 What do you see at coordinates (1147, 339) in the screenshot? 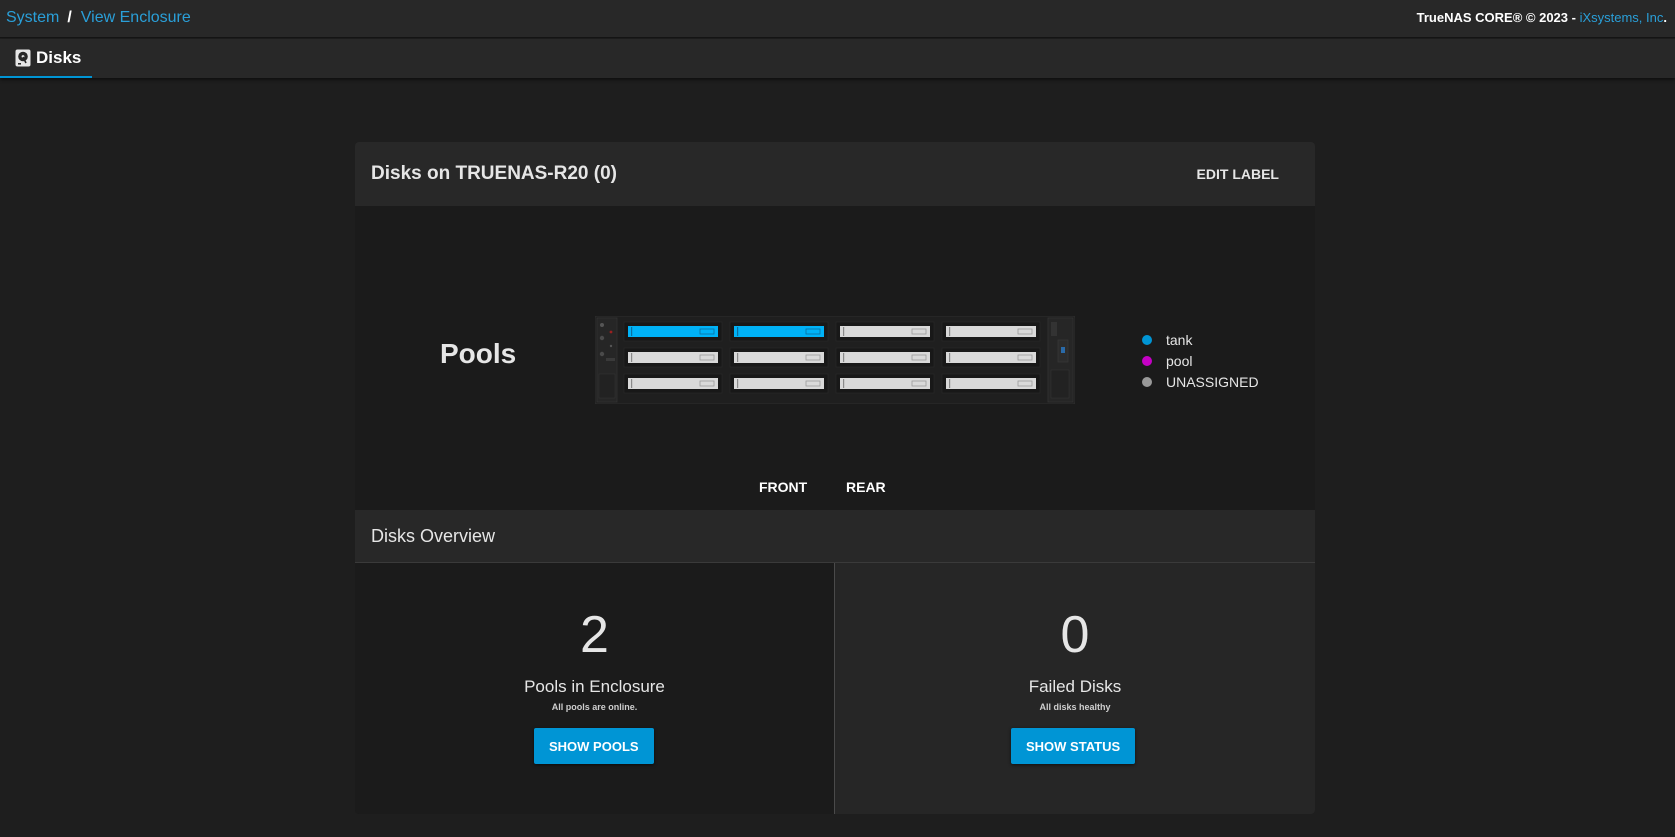
I see `legend-dot-tank` at bounding box center [1147, 339].